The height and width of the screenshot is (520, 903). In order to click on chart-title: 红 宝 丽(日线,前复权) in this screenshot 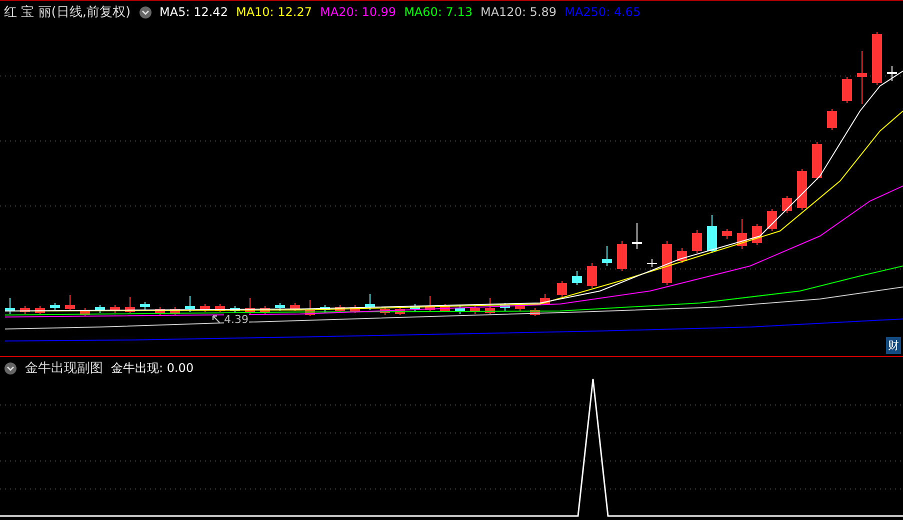, I will do `click(67, 12)`.